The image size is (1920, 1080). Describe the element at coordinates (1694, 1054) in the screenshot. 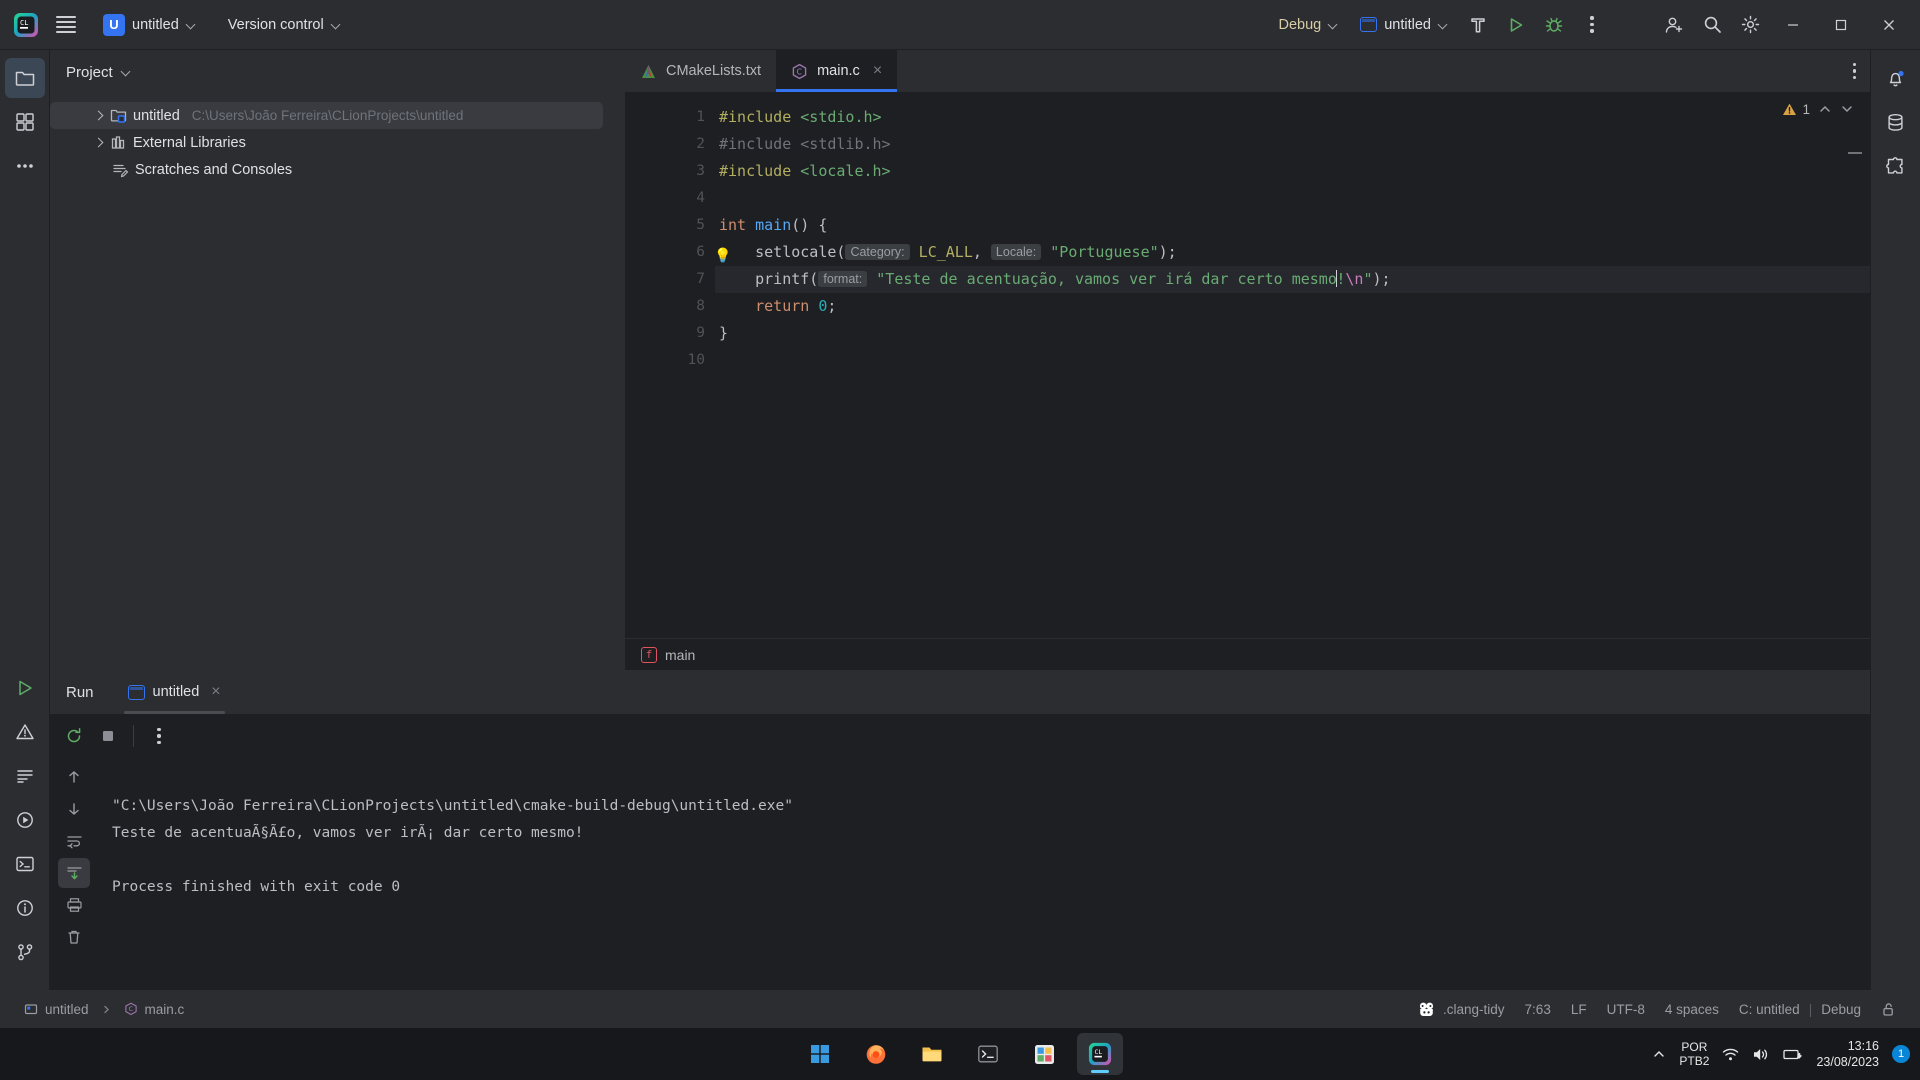

I see `language-indicator: POR PTB2` at that location.